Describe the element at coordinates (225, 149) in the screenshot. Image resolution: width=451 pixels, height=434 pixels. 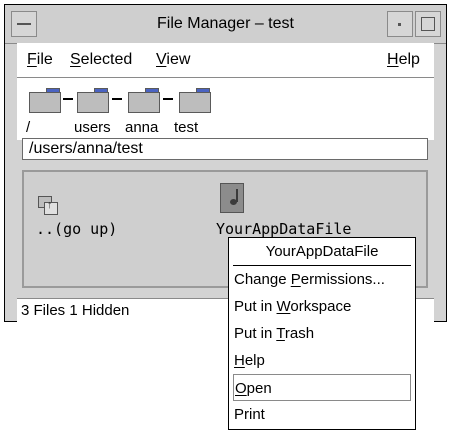
I see `path-input: /users/anna/test` at that location.